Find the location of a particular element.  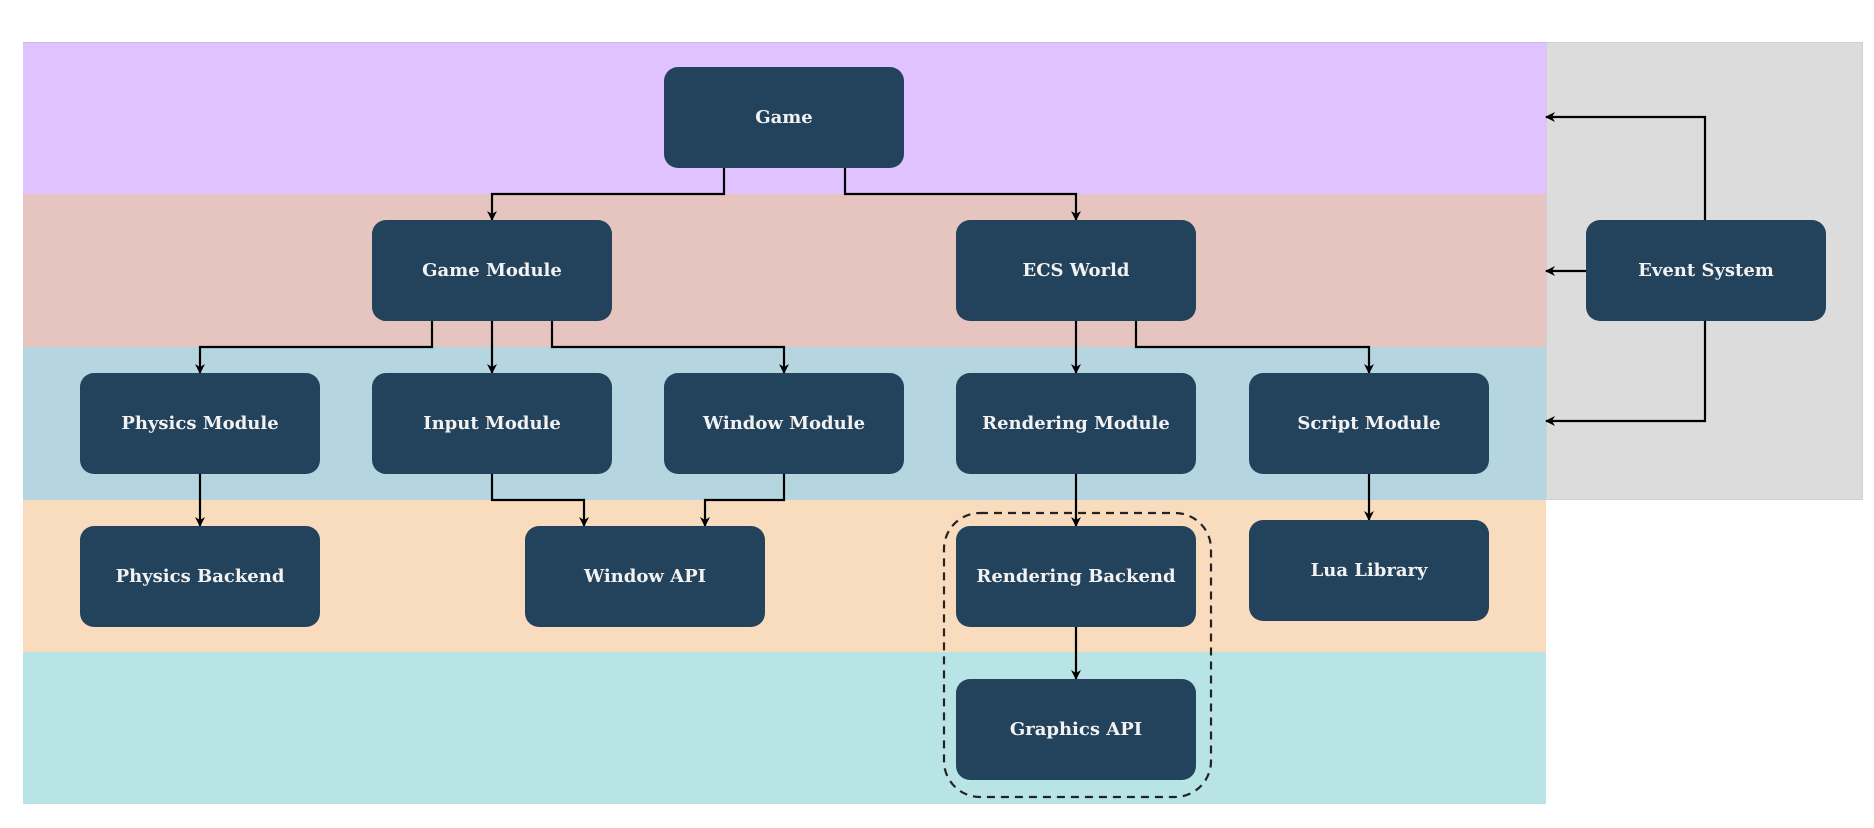

node-window-module: Window Module is located at coordinates (784, 423).